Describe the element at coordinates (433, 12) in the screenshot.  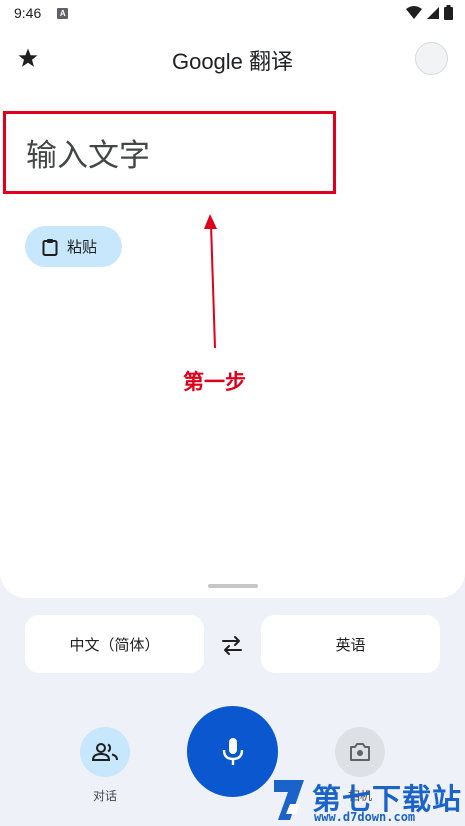
I see `cellular-icon` at that location.